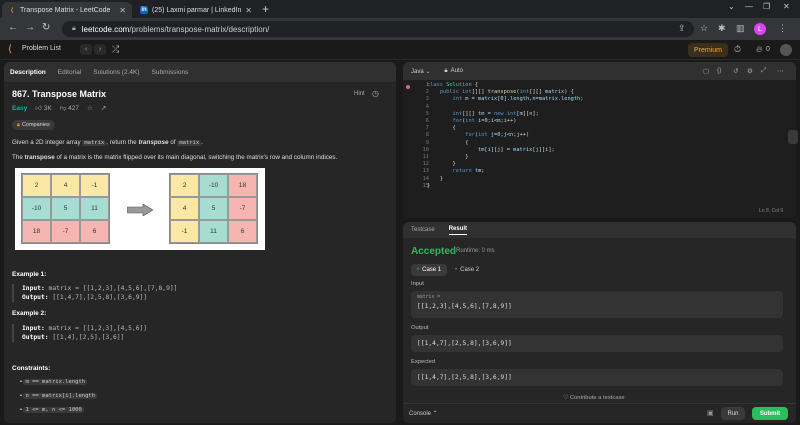 The image size is (800, 425). What do you see at coordinates (116, 72) in the screenshot?
I see `tab-solutions: Solutions (2.4K)` at bounding box center [116, 72].